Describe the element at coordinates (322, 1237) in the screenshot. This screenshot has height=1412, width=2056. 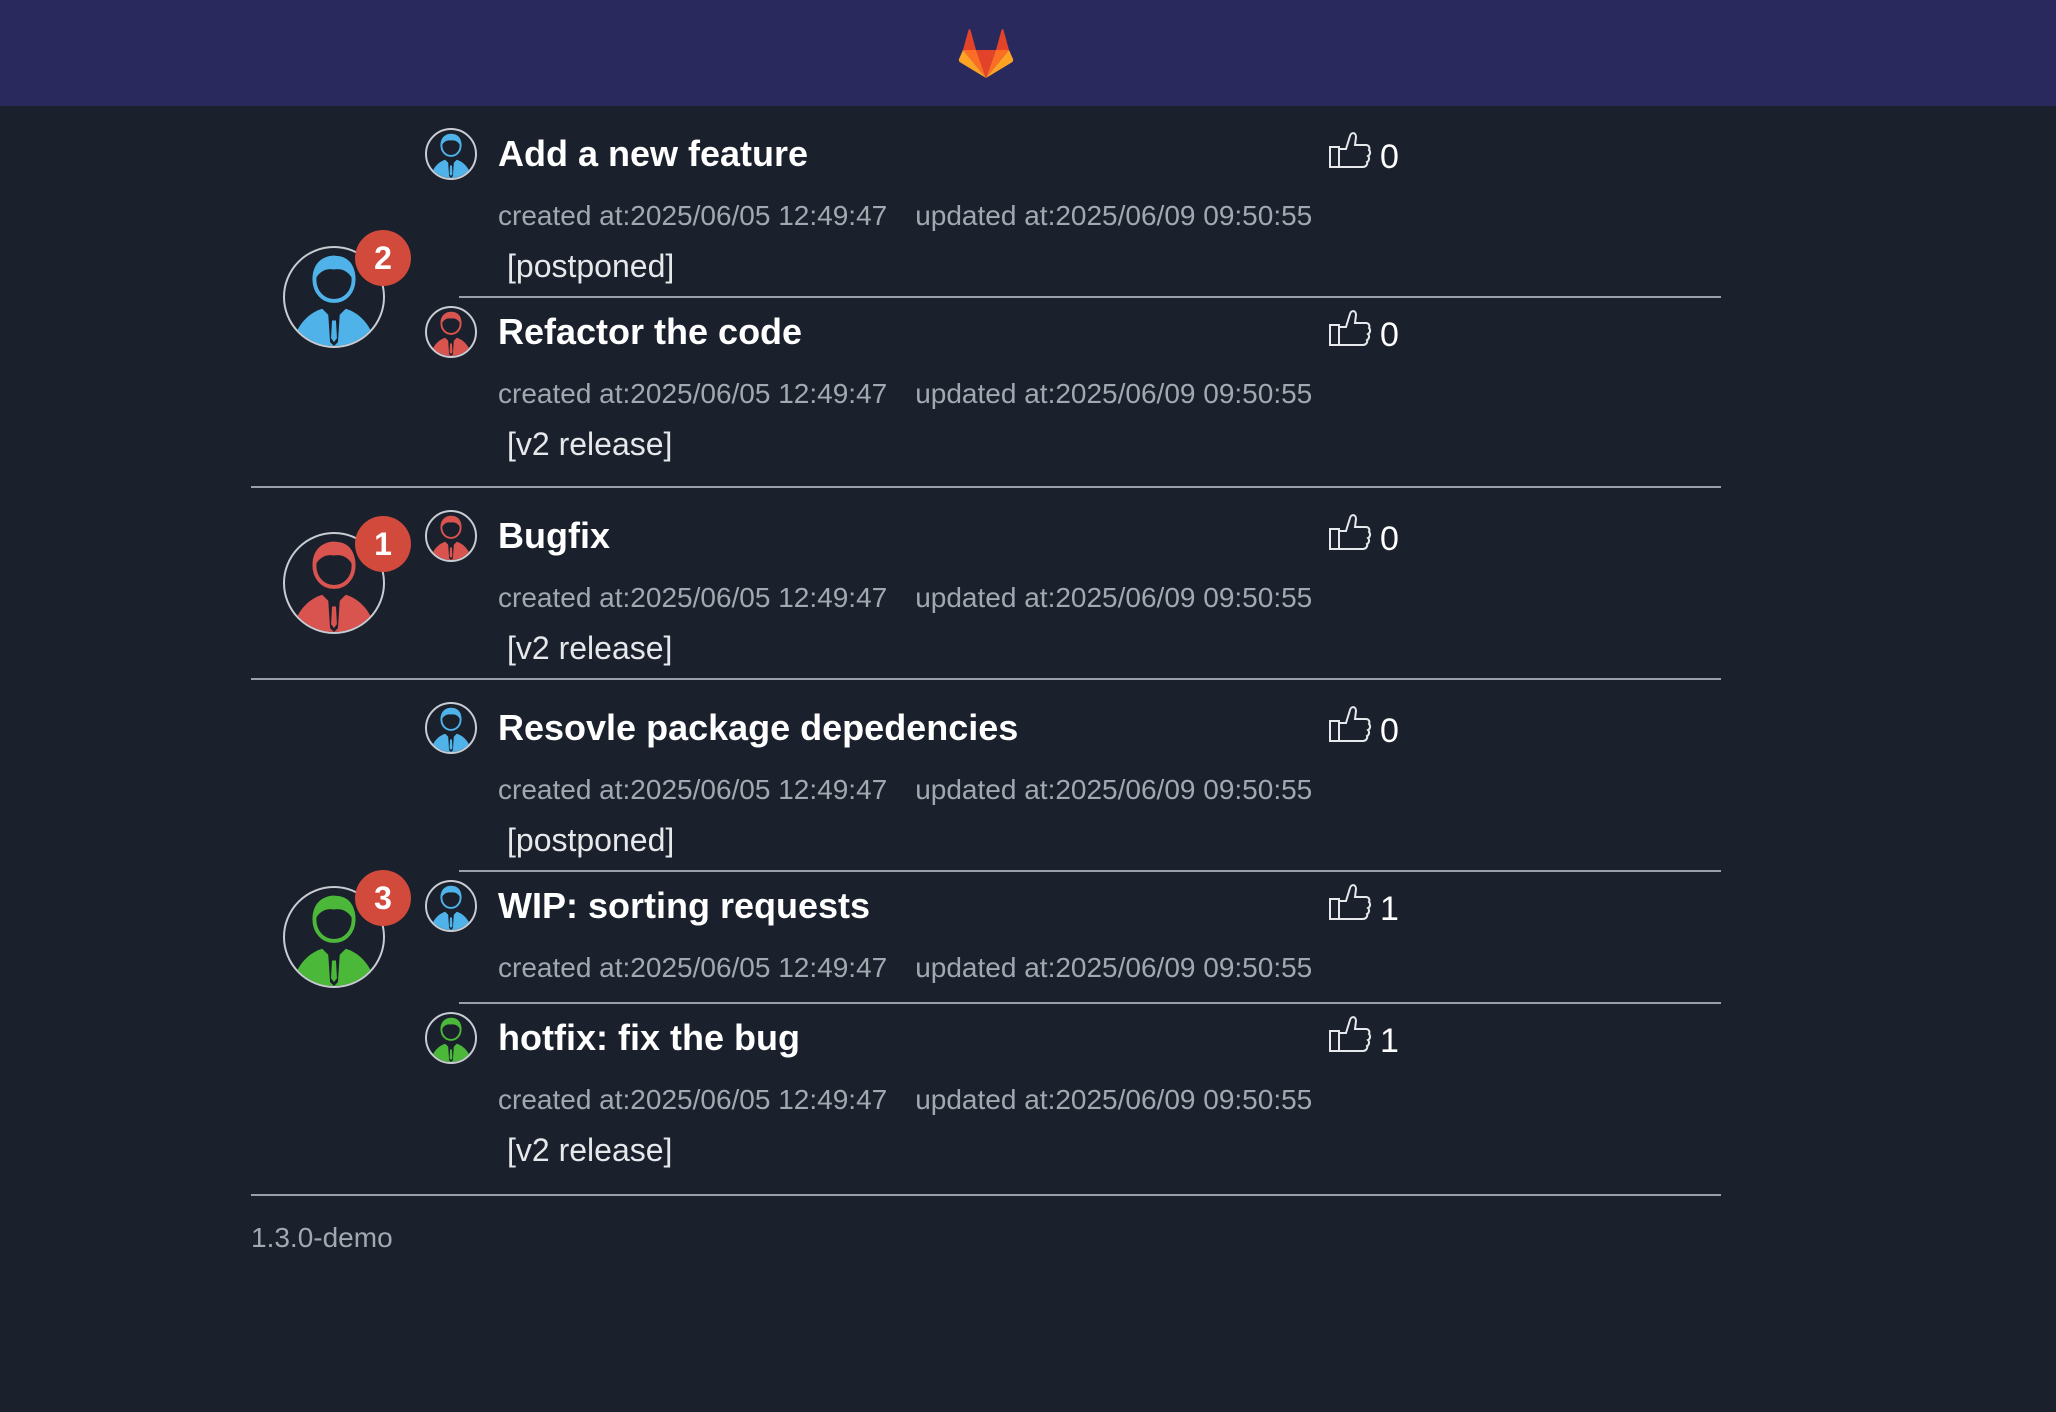
I see `version-label: 1.3.0-demo` at that location.